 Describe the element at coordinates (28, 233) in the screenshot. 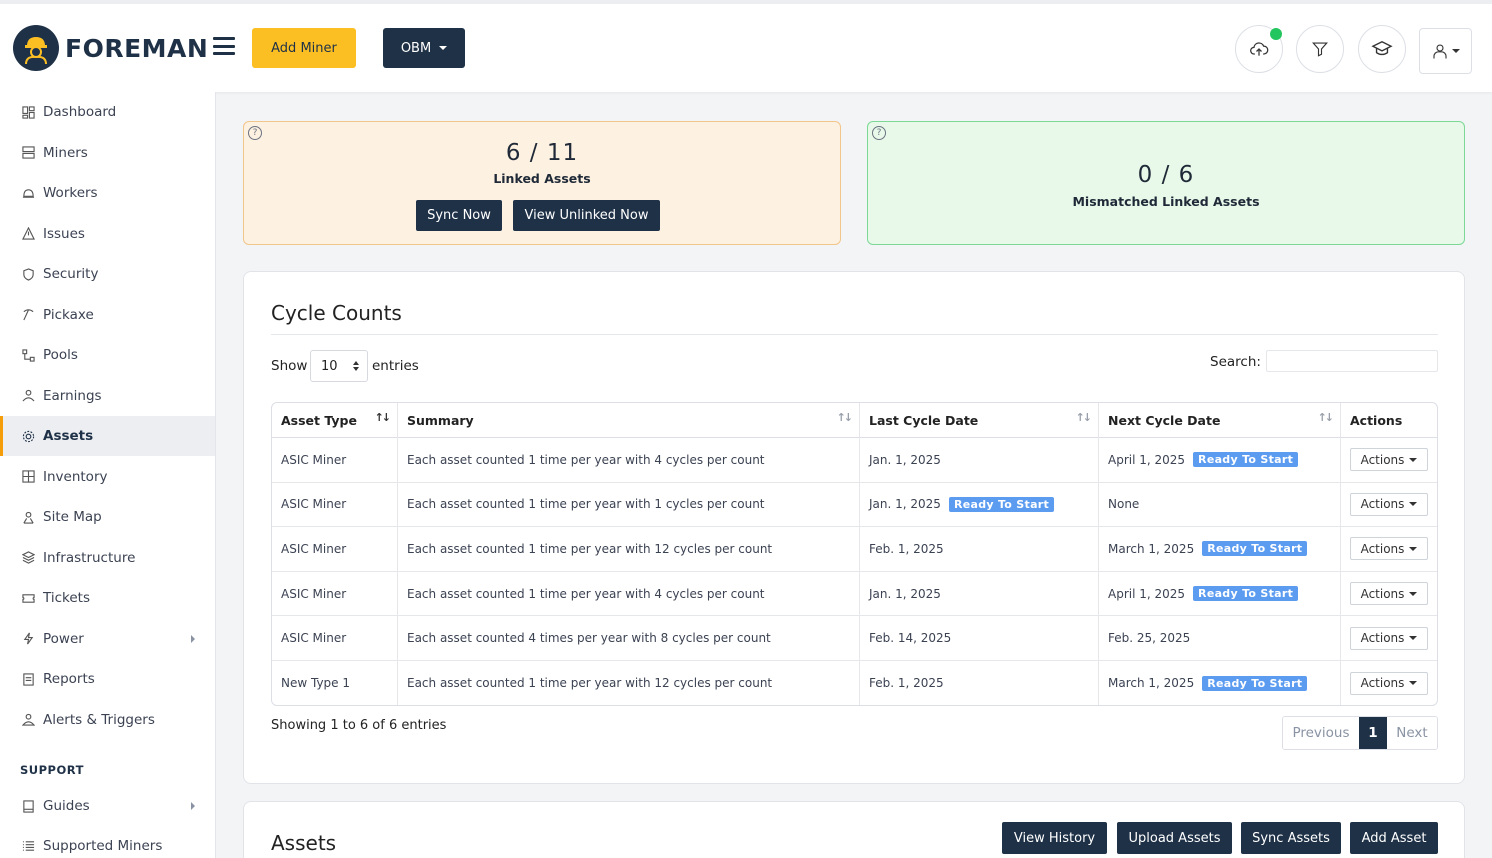

I see `warning-icon` at that location.